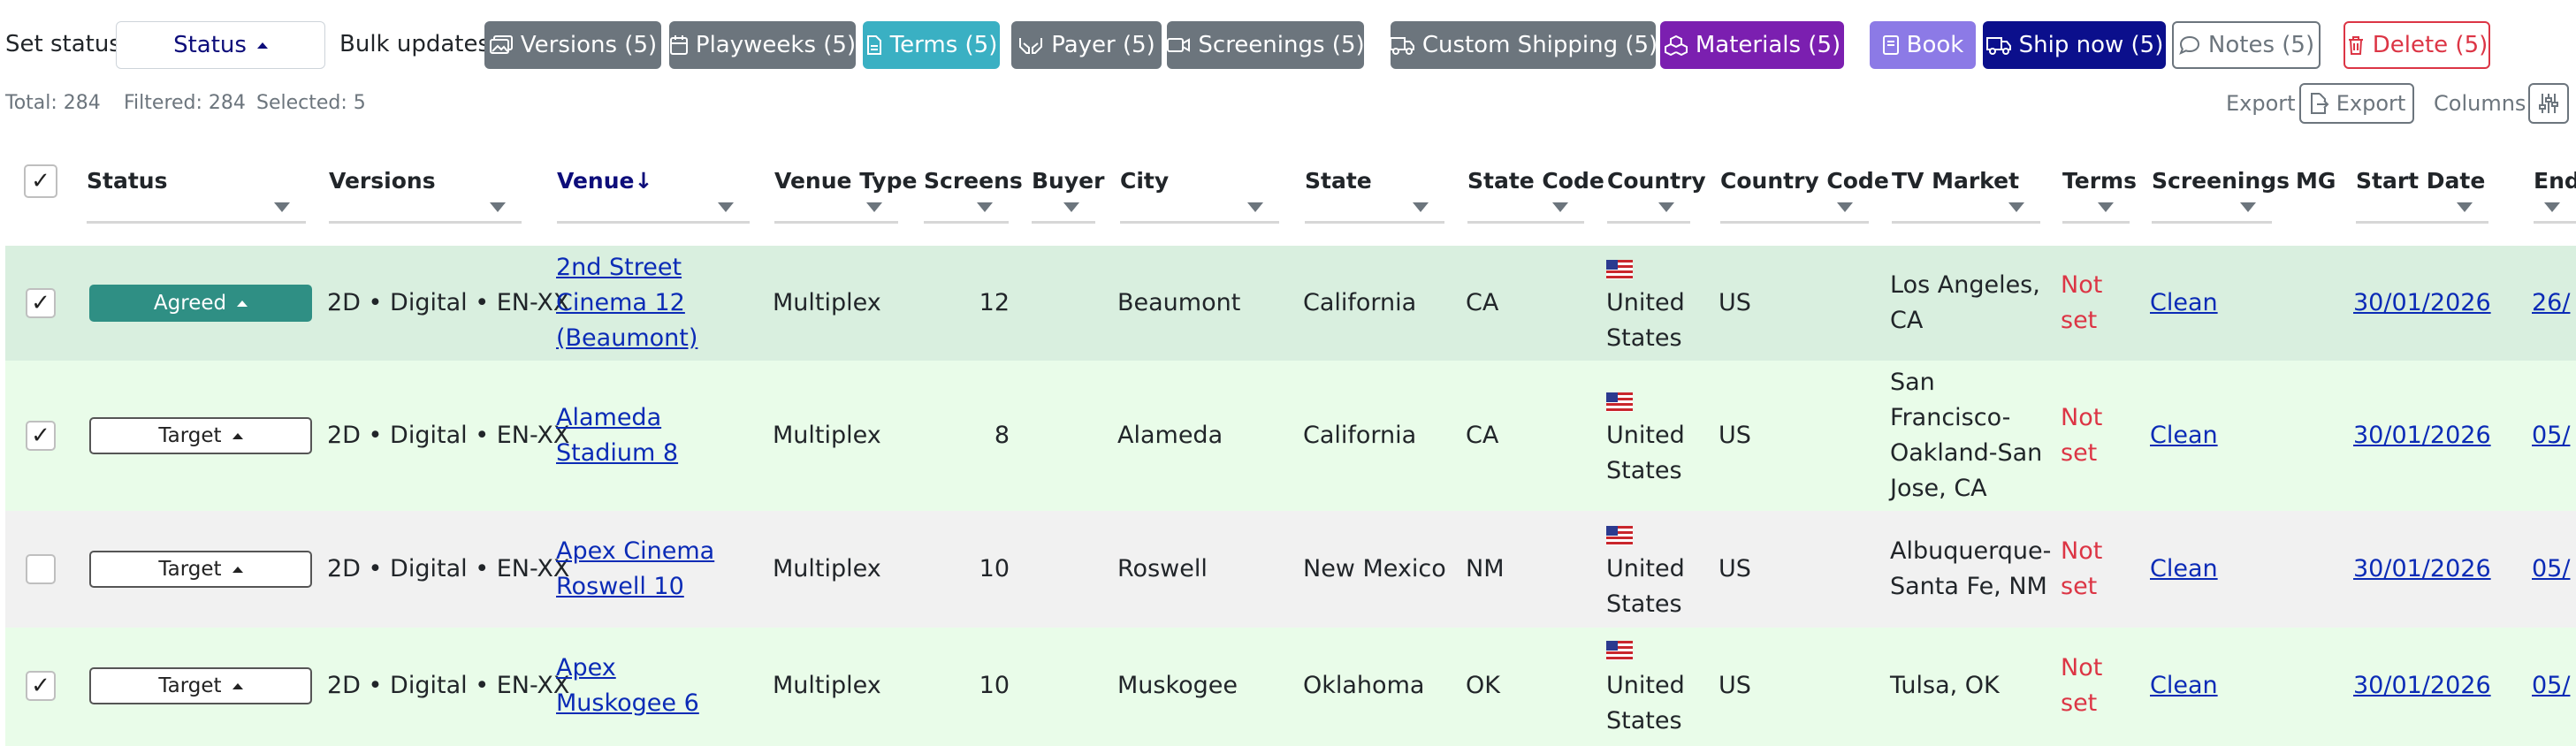 The height and width of the screenshot is (746, 2576). I want to click on header-versions: Versions, so click(382, 181).